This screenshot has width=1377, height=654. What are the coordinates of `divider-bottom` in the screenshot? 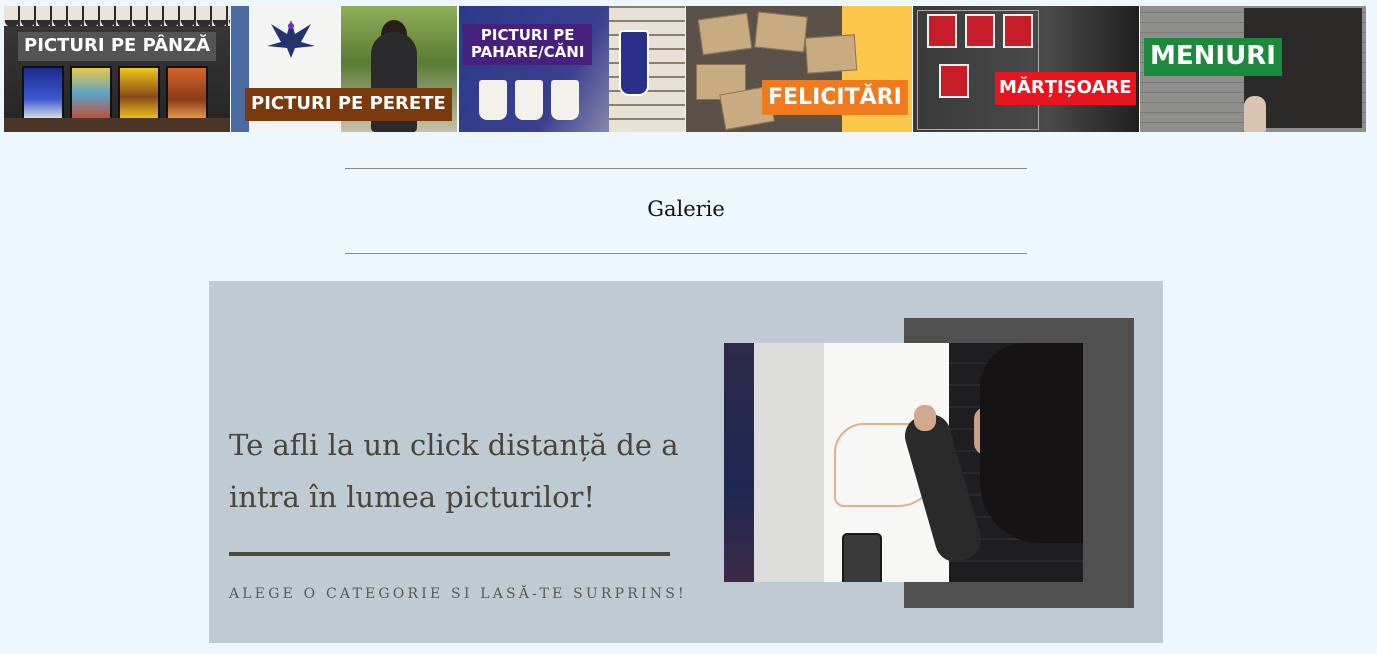 It's located at (686, 253).